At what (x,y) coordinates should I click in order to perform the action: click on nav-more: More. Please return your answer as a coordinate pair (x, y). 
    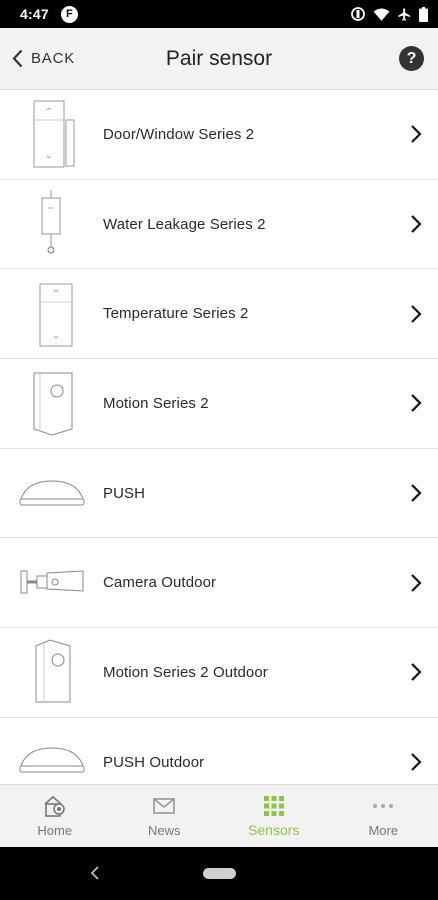
    Looking at the image, I should click on (383, 816).